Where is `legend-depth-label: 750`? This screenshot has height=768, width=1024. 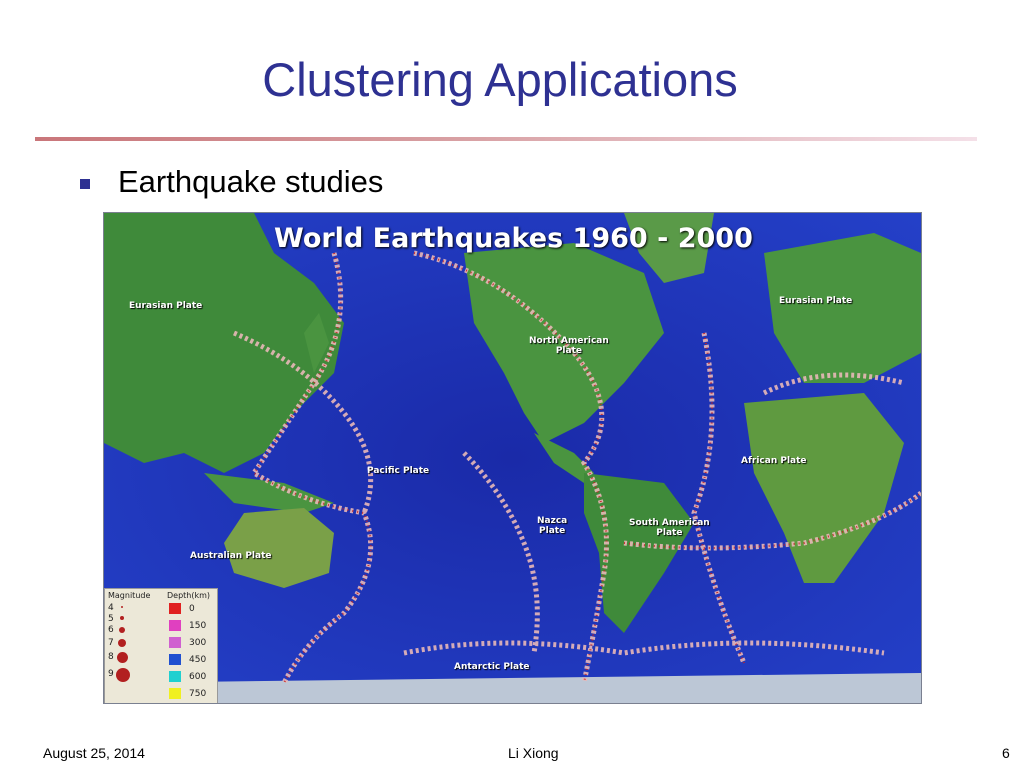 legend-depth-label: 750 is located at coordinates (198, 694).